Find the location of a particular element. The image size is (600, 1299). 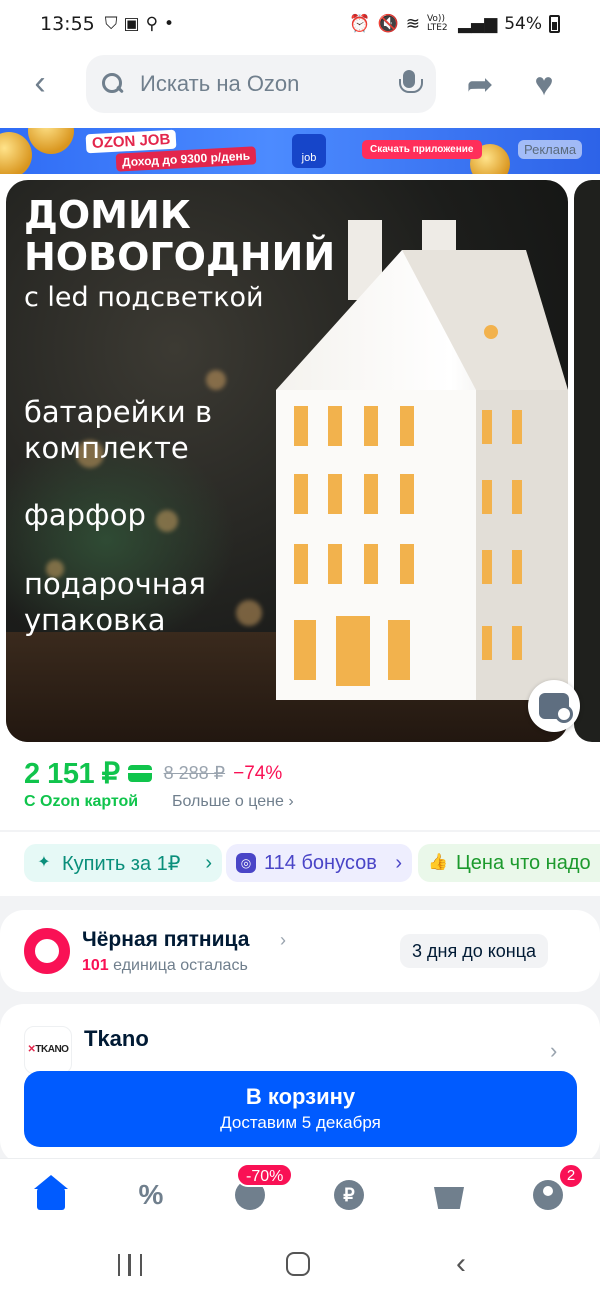

mute-icon: 🔇 is located at coordinates (388, 24).